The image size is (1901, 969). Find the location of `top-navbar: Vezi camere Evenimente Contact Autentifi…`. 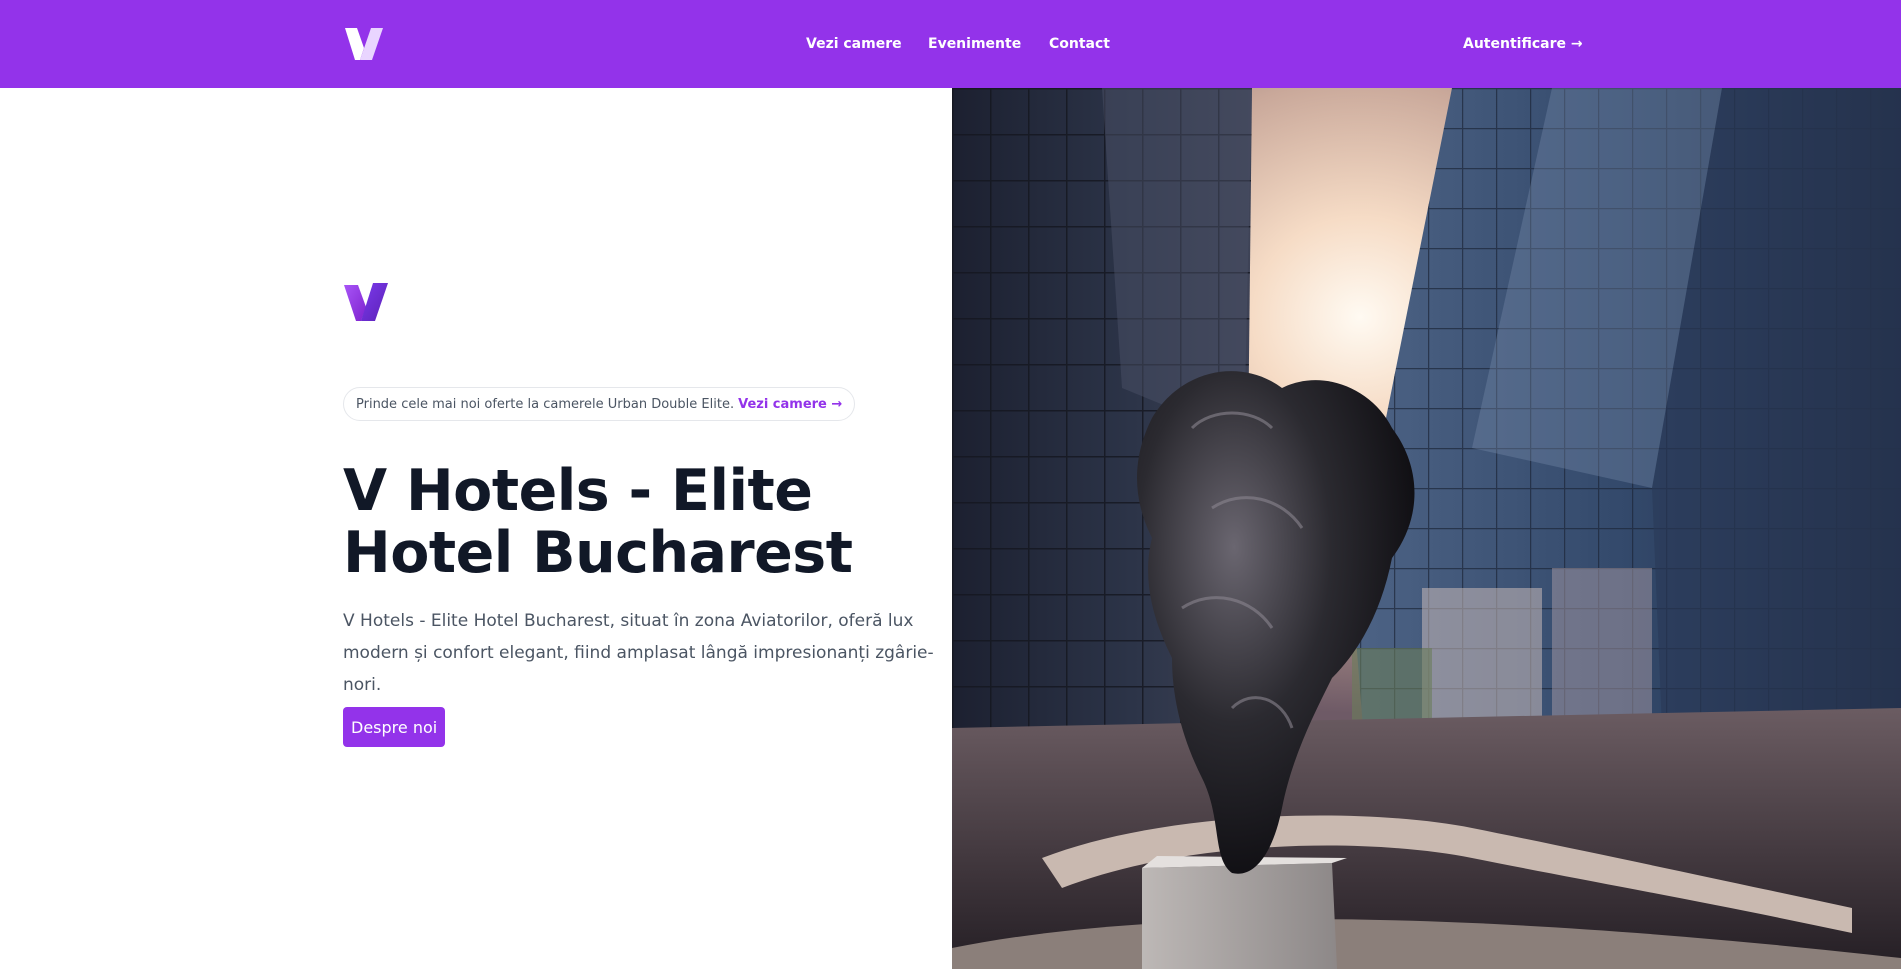

top-navbar: Vezi camere Evenimente Contact Autentifi… is located at coordinates (950, 44).